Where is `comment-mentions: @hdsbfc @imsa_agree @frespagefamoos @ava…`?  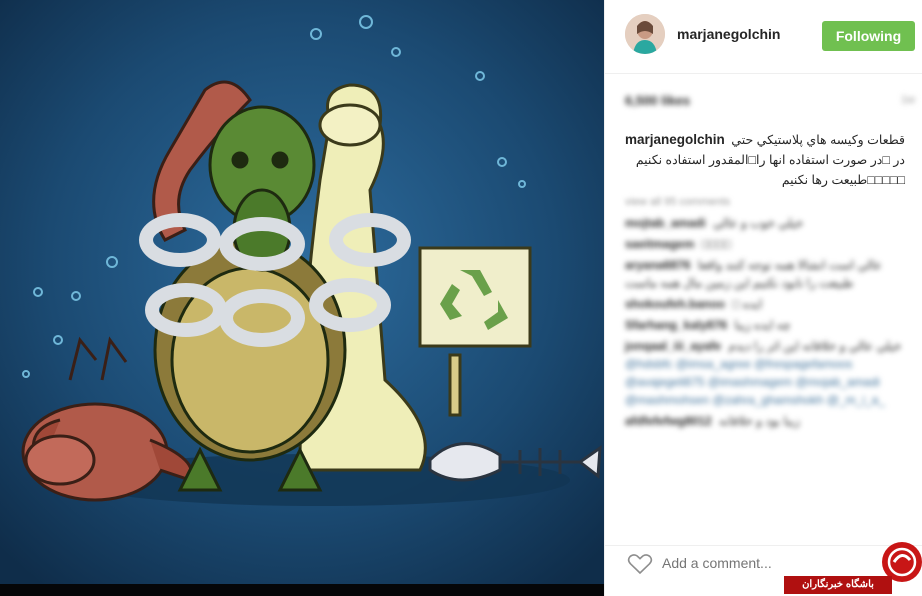
comment-mentions: @hdsbfc @imsa_agree @frespagefamoos @ava… is located at coordinates (755, 382).